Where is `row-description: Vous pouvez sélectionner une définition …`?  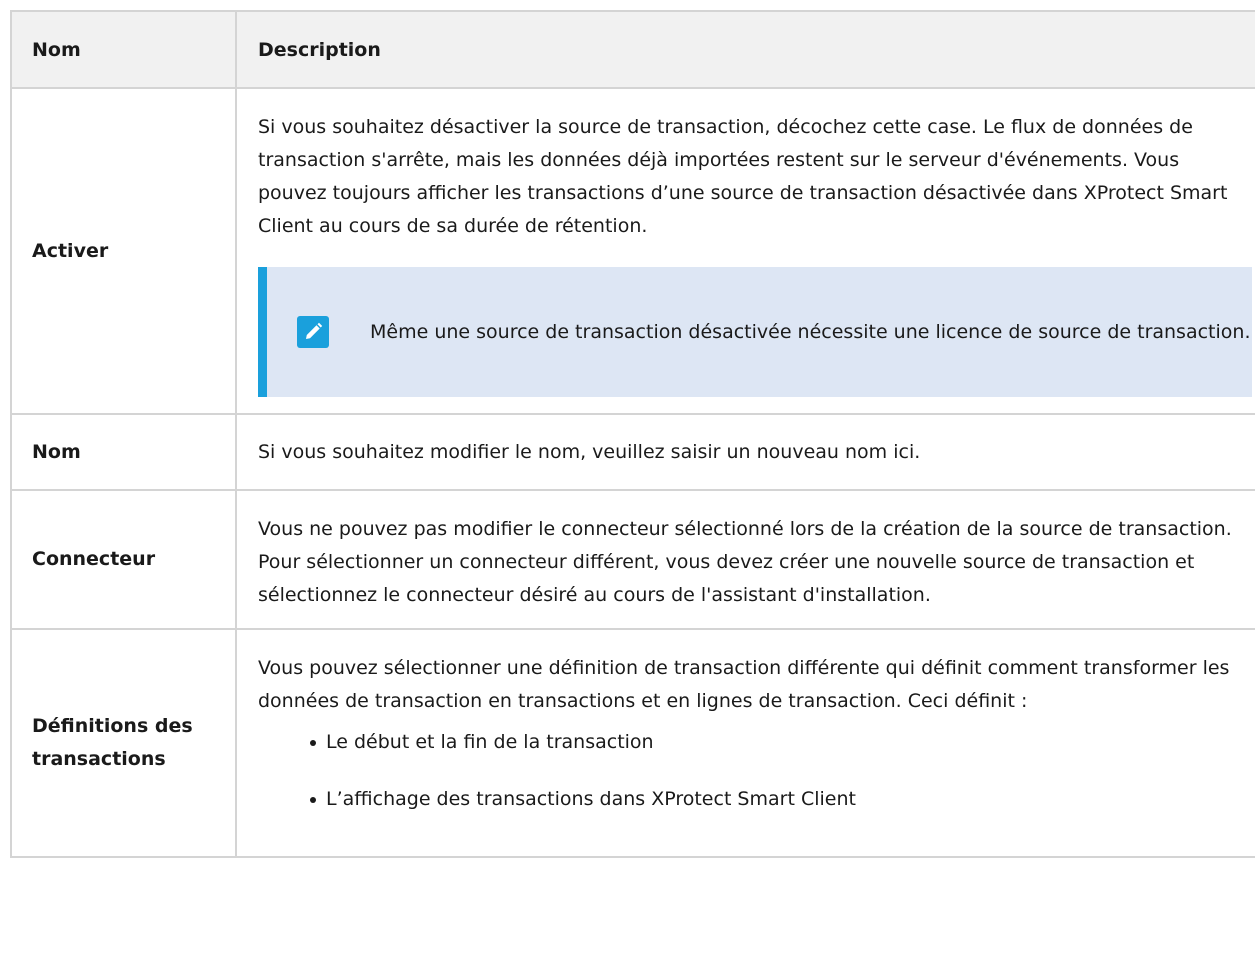 row-description: Vous pouvez sélectionner une définition … is located at coordinates (744, 684).